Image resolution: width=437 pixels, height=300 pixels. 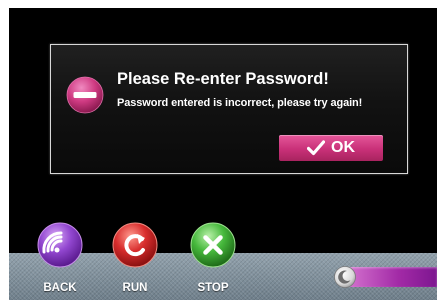 I want to click on back-label: BACK, so click(x=60, y=288).